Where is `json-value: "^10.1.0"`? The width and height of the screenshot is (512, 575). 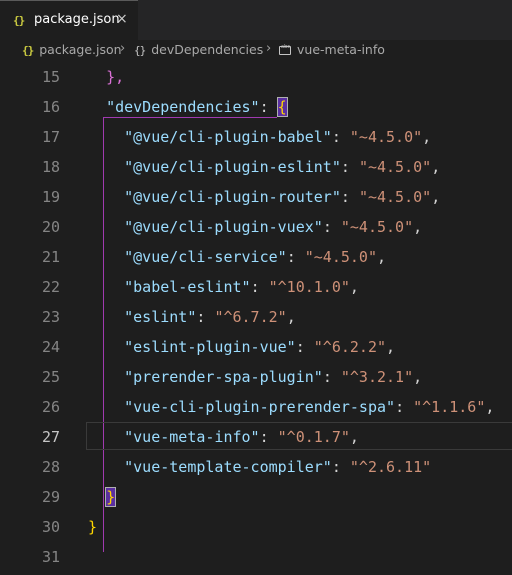 json-value: "^10.1.0" is located at coordinates (309, 287).